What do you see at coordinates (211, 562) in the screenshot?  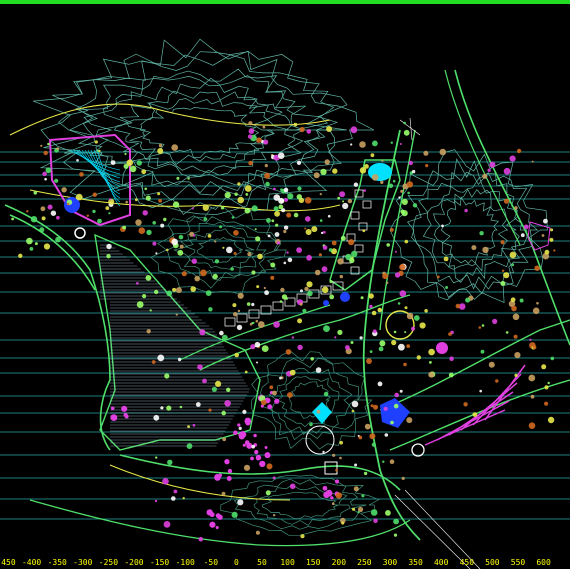 I see `ruler-label: -50` at bounding box center [211, 562].